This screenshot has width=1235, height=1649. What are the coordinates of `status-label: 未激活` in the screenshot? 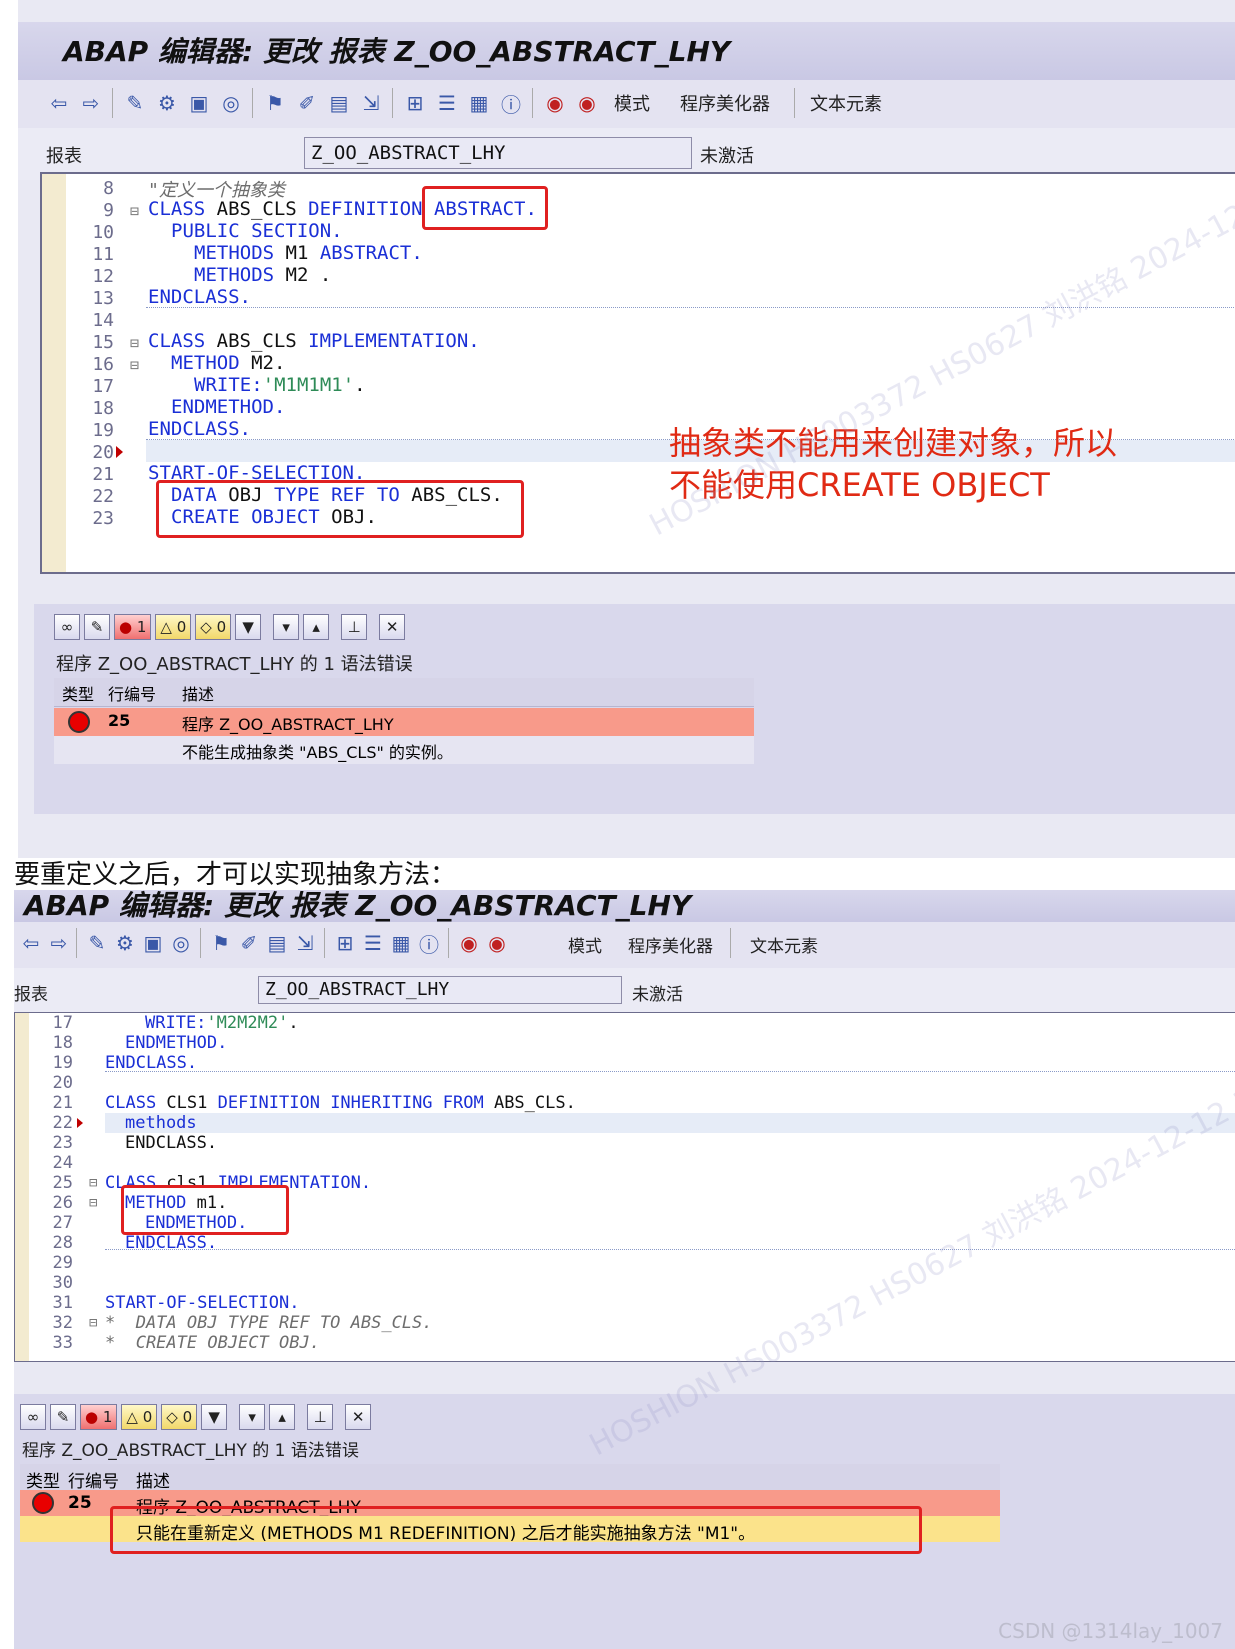 It's located at (727, 156).